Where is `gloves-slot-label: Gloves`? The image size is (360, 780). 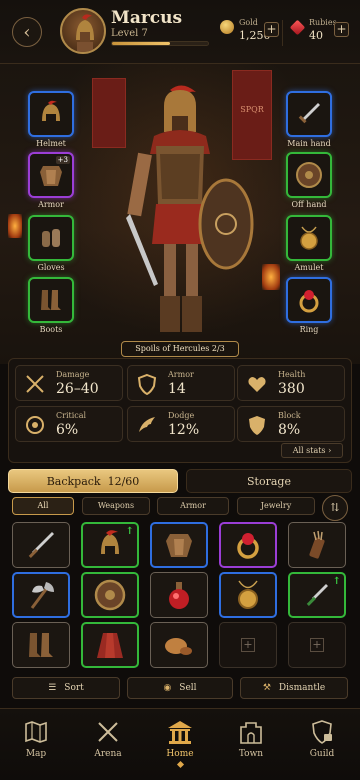 gloves-slot-label: Gloves is located at coordinates (51, 267).